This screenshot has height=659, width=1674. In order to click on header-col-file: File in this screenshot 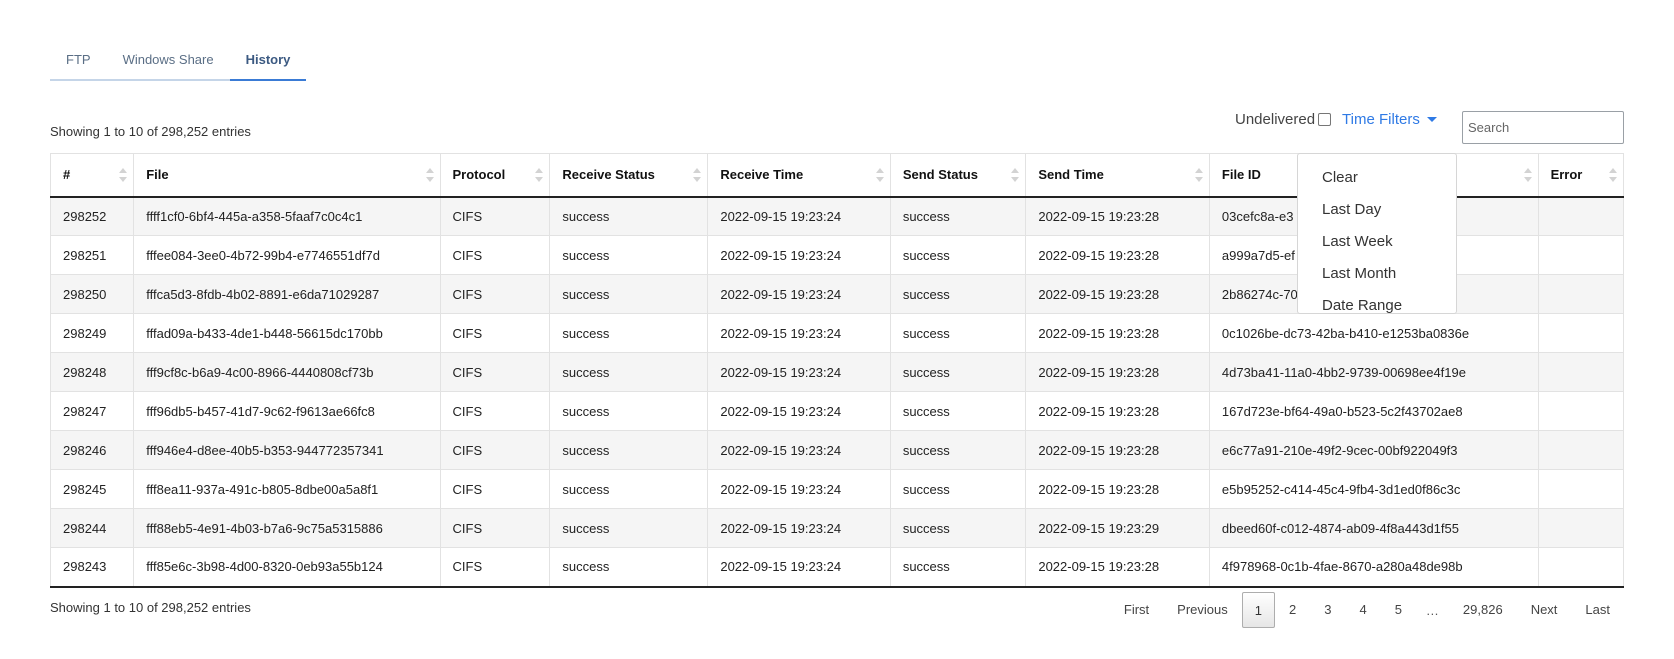, I will do `click(287, 175)`.